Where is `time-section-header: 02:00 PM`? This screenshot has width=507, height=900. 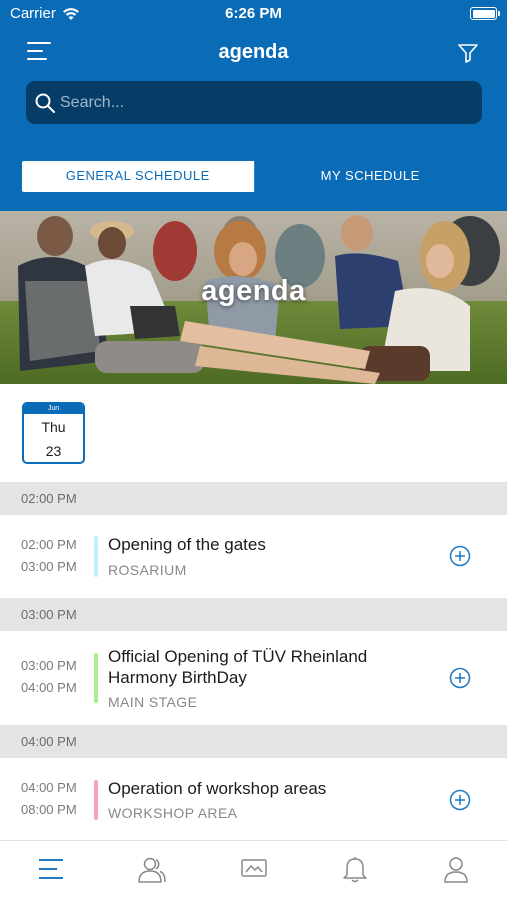
time-section-header: 02:00 PM is located at coordinates (253, 498).